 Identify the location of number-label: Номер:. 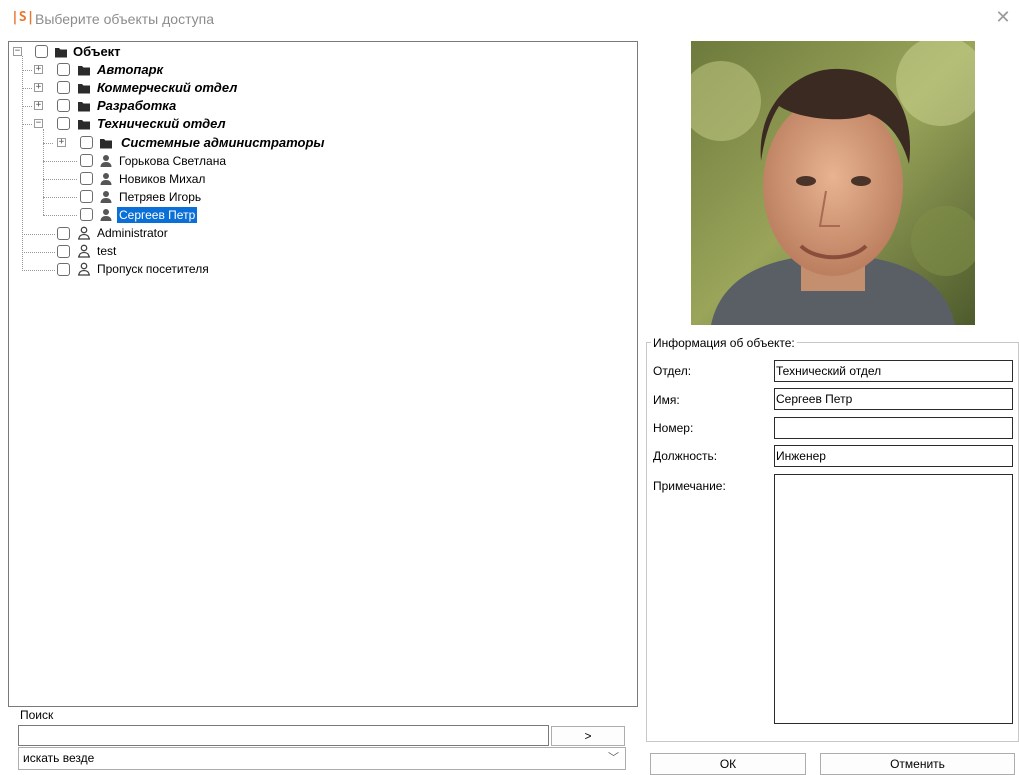
(673, 428).